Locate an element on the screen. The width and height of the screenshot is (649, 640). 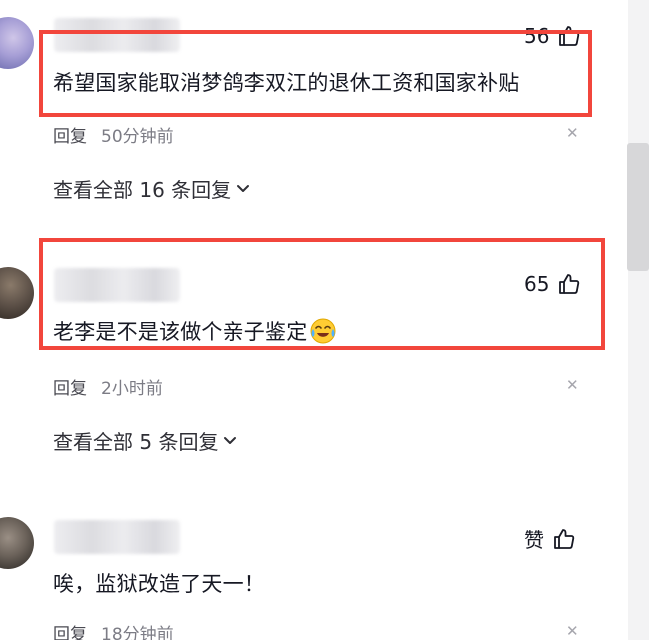
comment-meta: 回复 2小时前 is located at coordinates (108, 386).